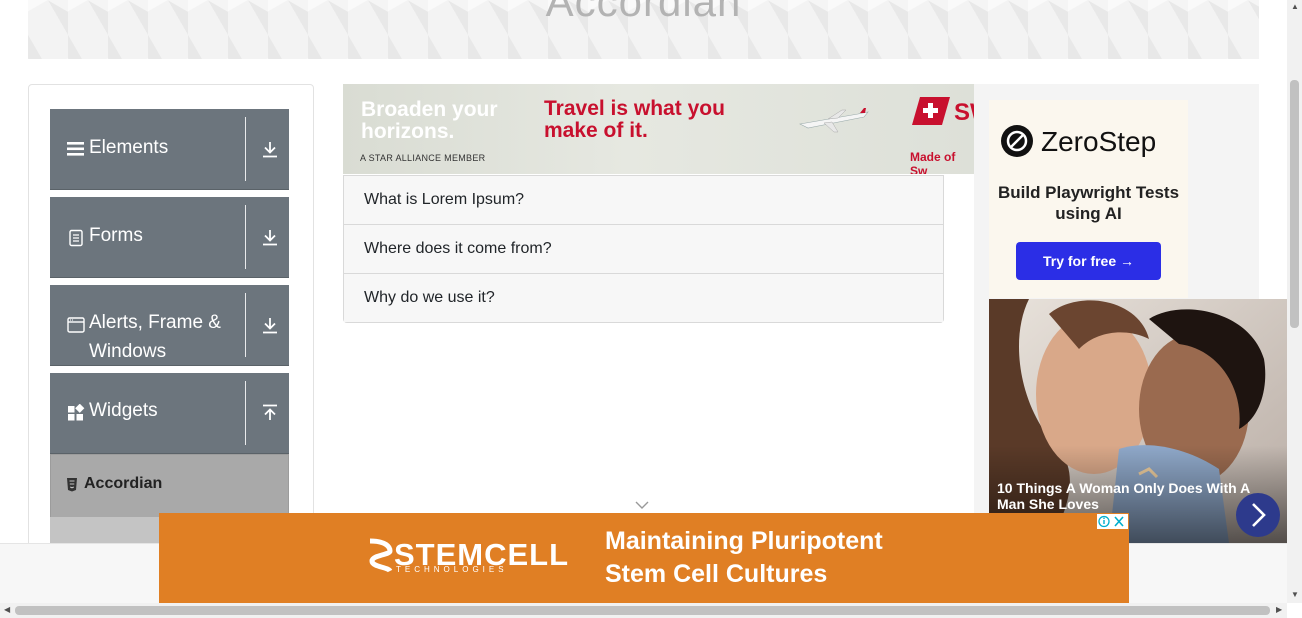 The image size is (1302, 618). What do you see at coordinates (116, 235) in the screenshot?
I see `sidebar-group-label: Forms` at bounding box center [116, 235].